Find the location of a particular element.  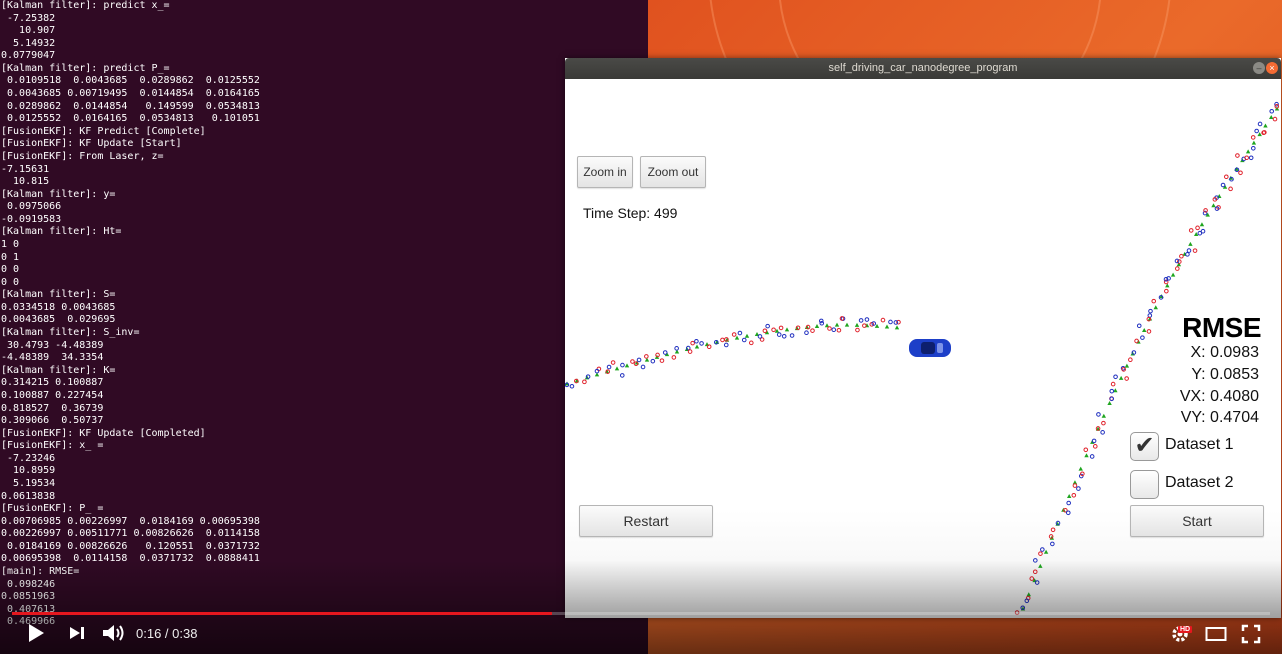

dataset2-label: Dataset 2 is located at coordinates (1199, 482).